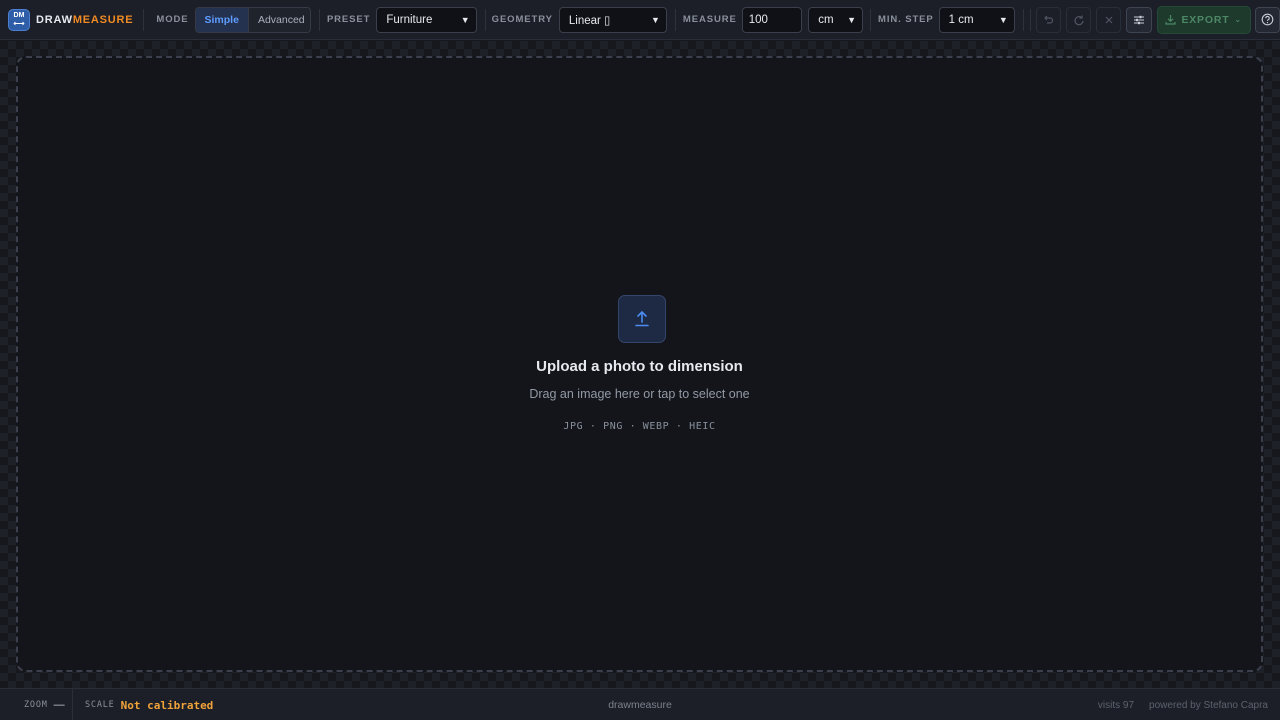  I want to click on preset-select: Furniture ▼, so click(426, 19).